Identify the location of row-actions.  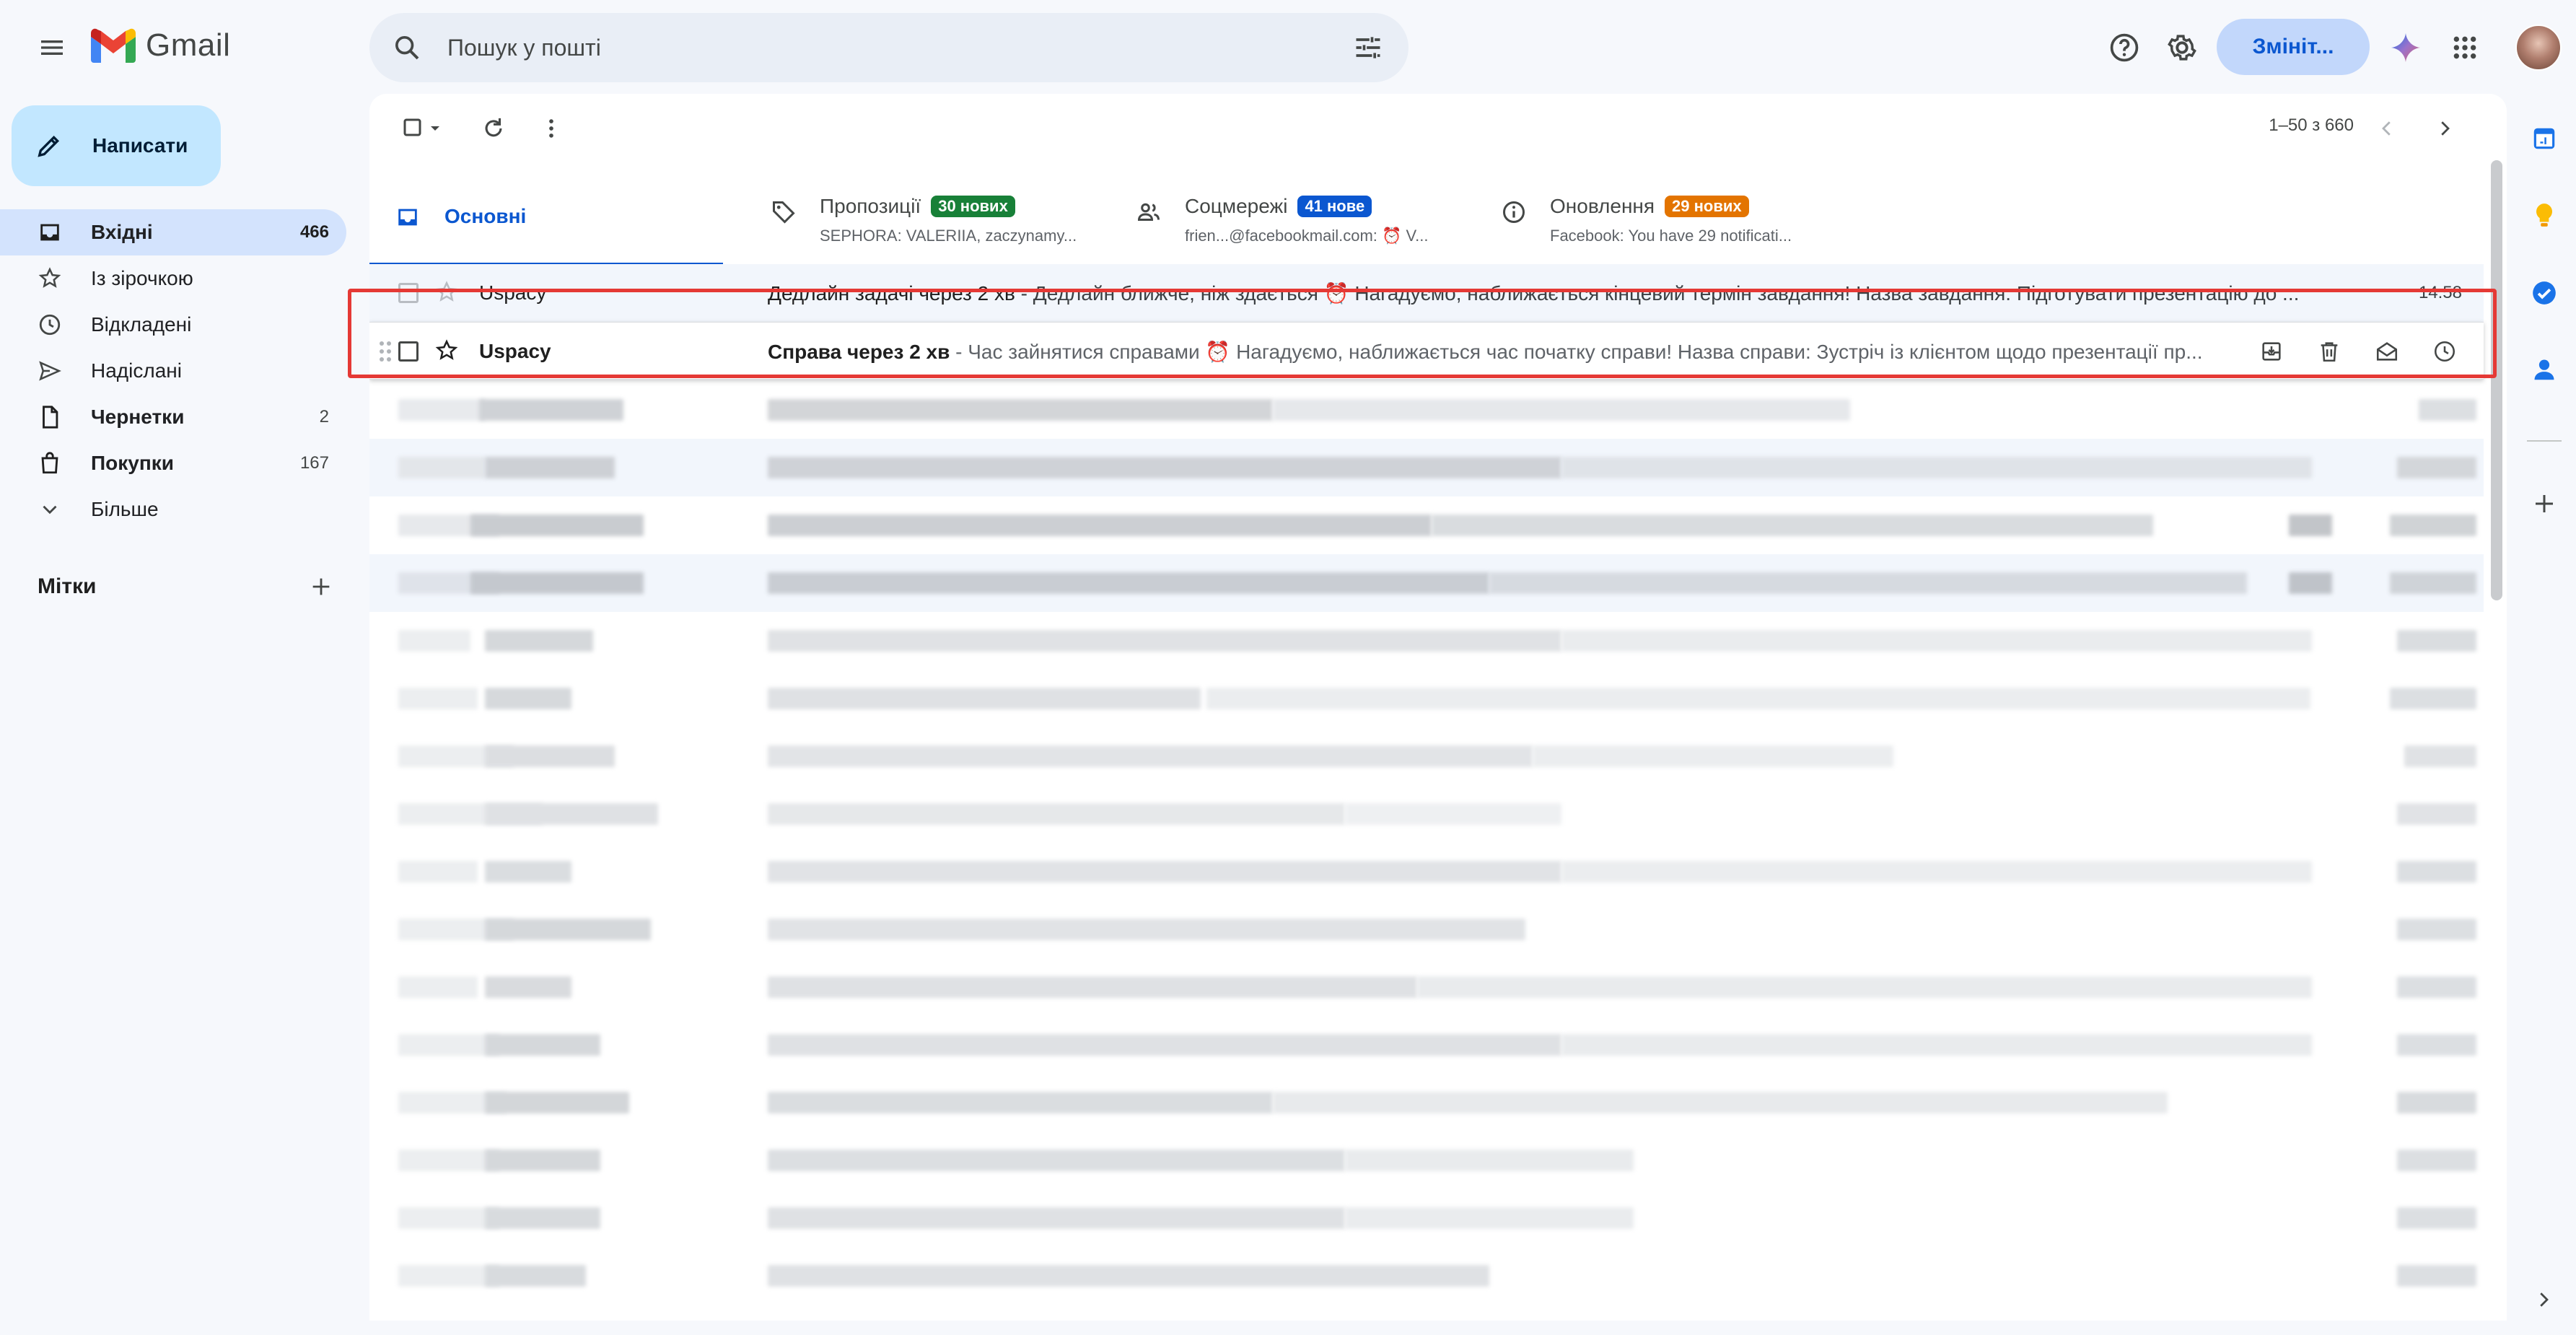
(2358, 351).